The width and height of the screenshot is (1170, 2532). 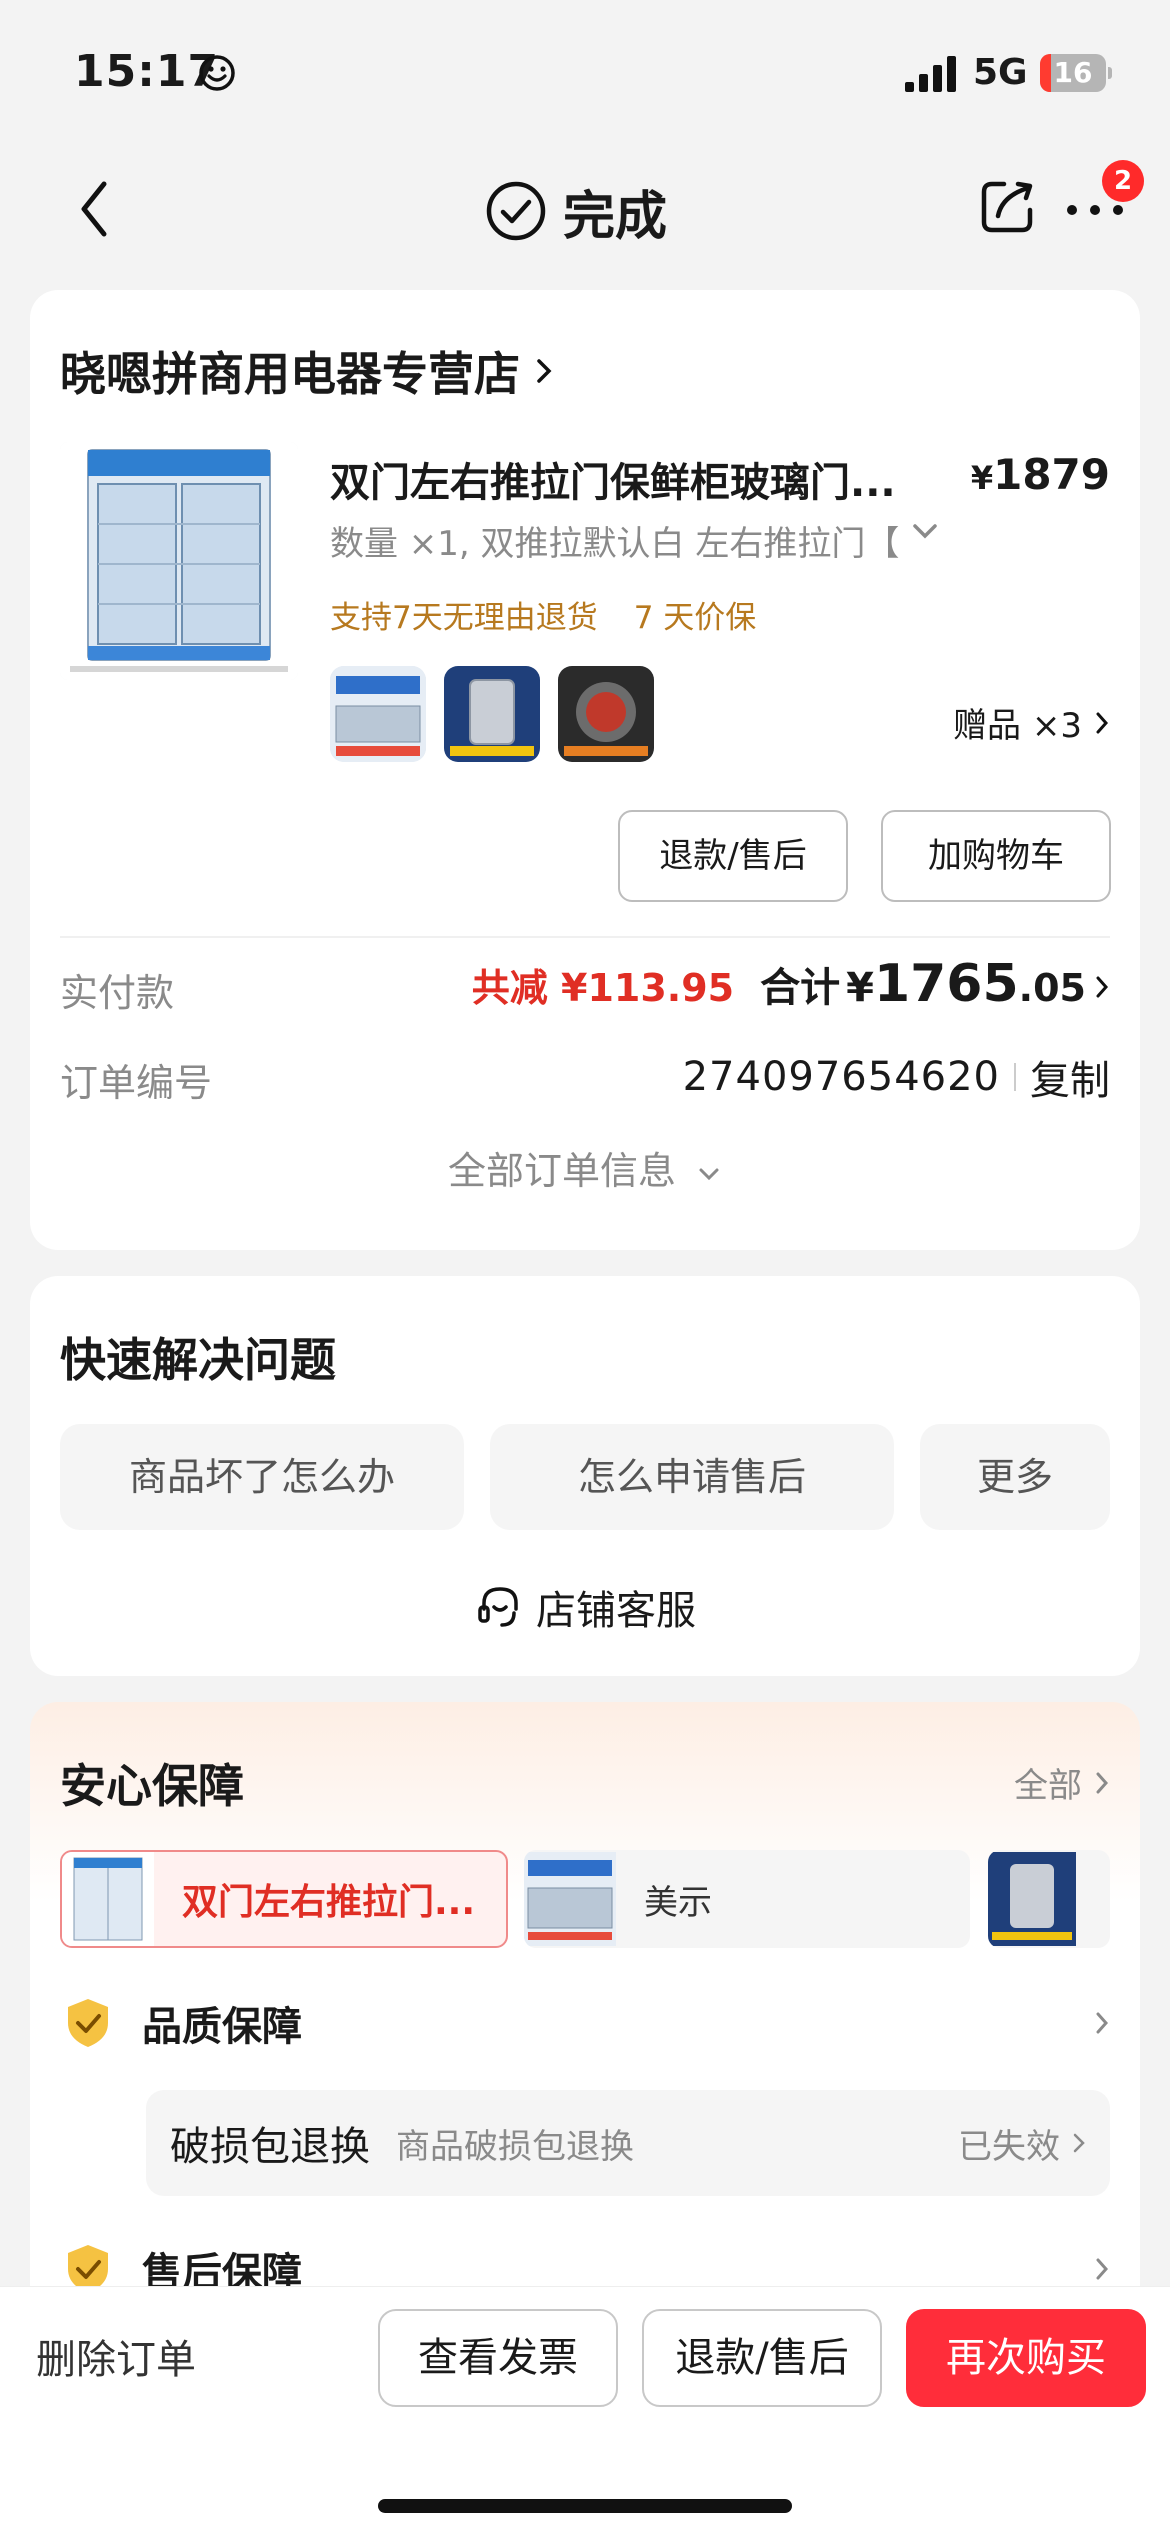 I want to click on headset-icon, so click(x=498, y=1607).